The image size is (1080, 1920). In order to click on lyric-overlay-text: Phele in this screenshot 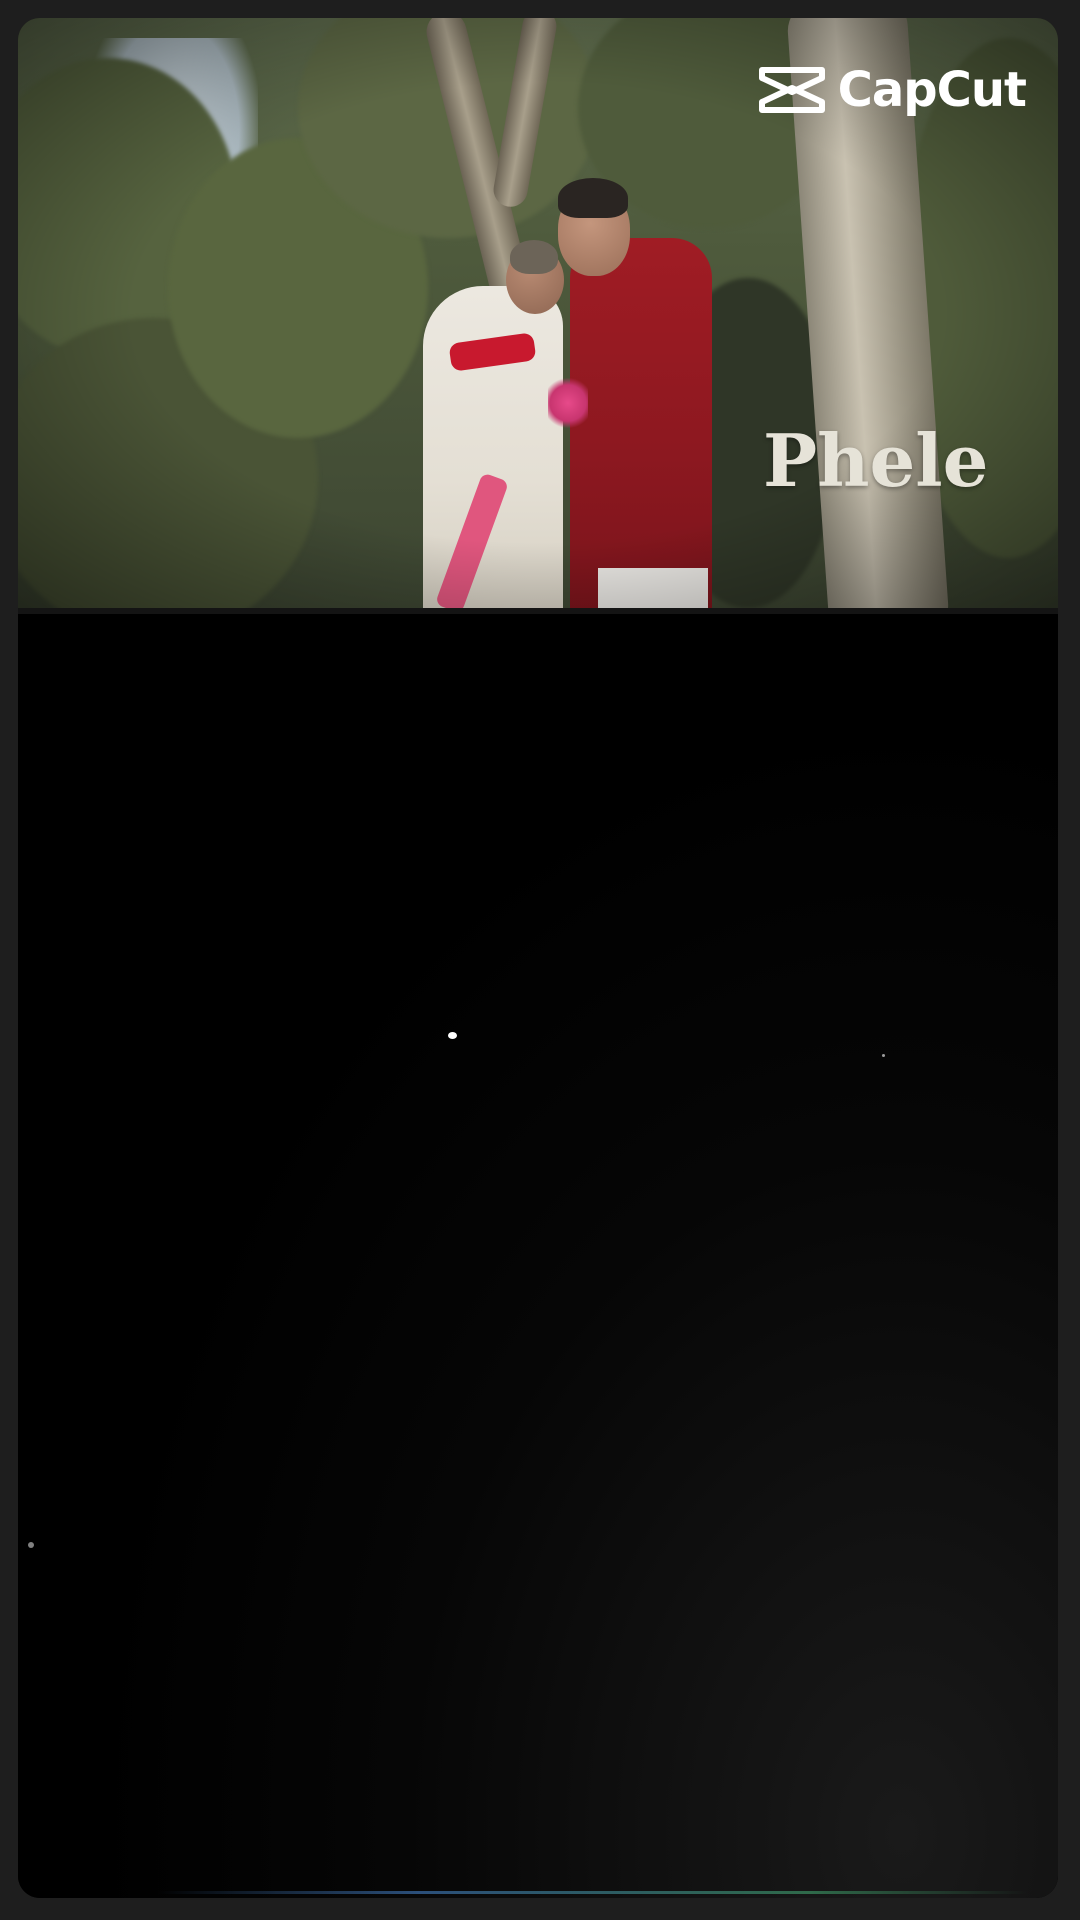, I will do `click(876, 460)`.